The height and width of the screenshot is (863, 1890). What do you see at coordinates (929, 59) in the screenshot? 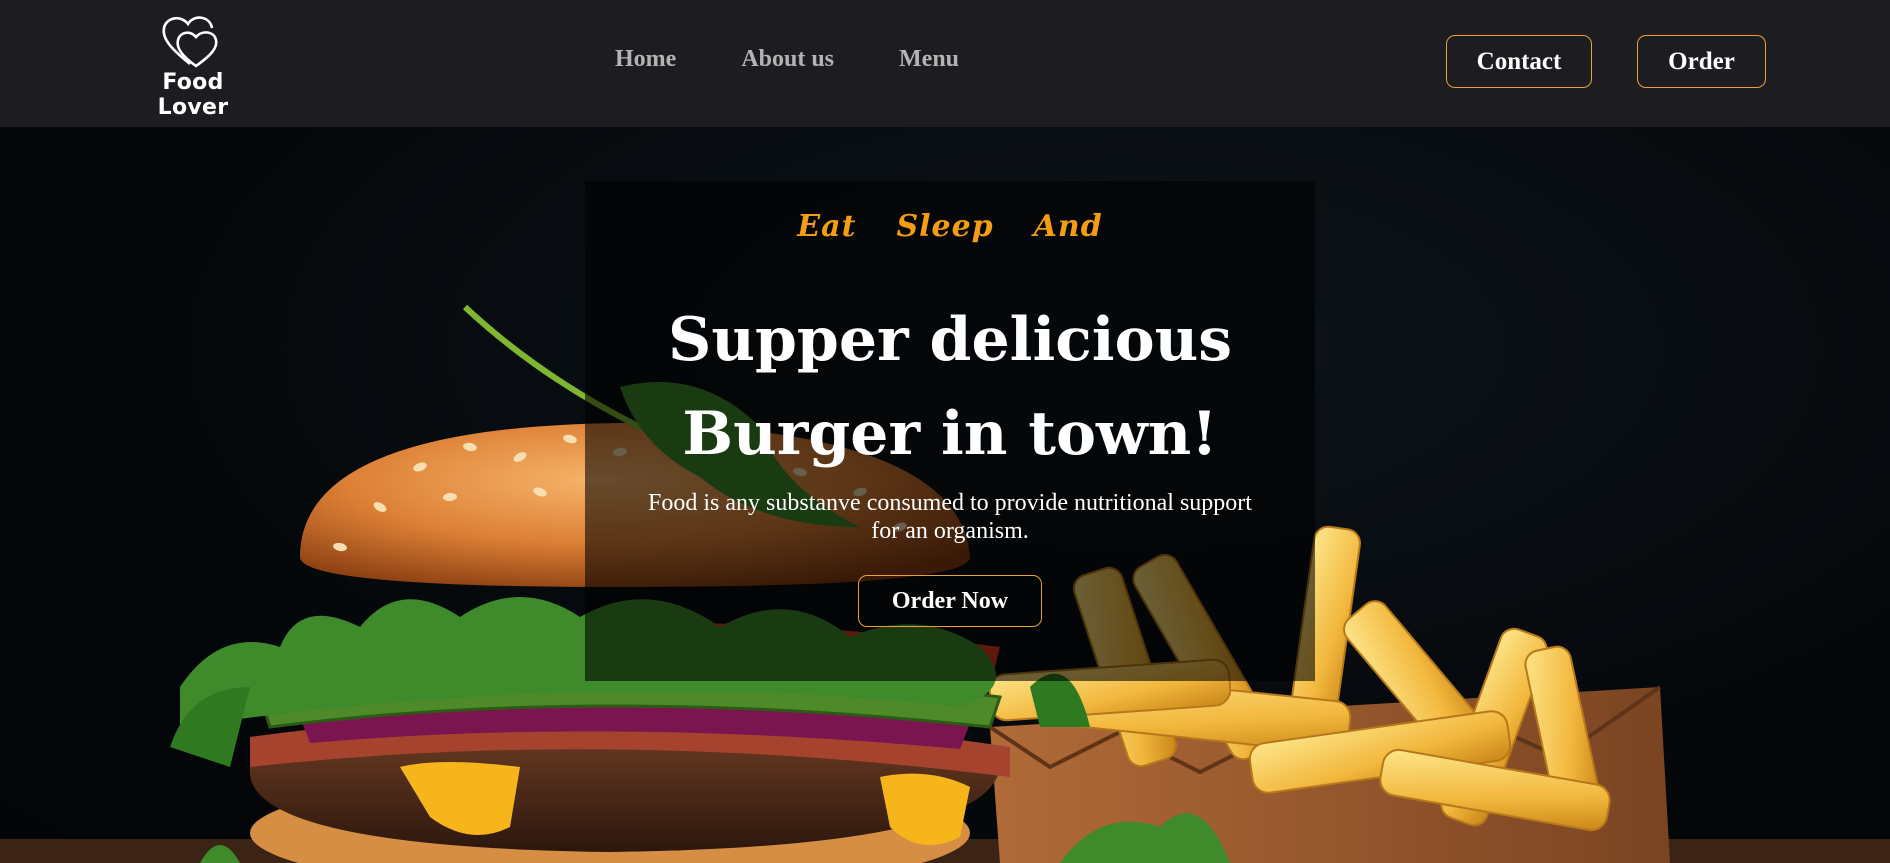
I see `nav-link-menu: Menu` at bounding box center [929, 59].